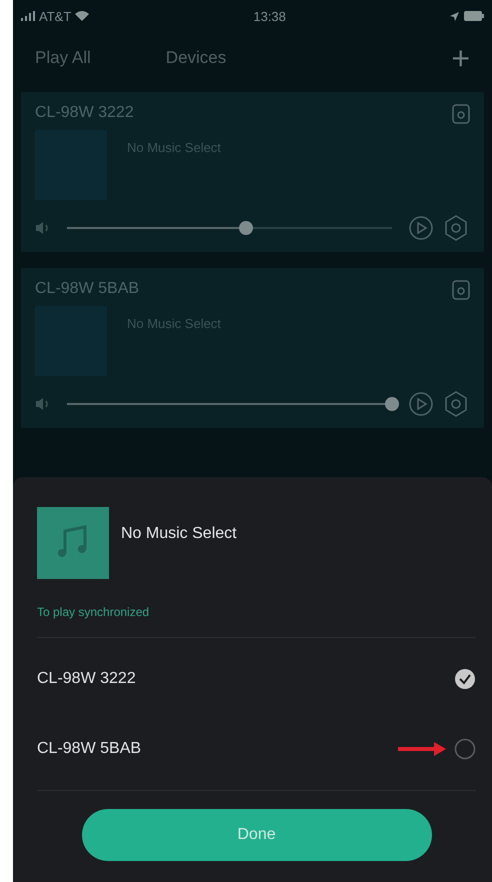 The image size is (492, 882). I want to click on carrier-name: AT&T, so click(55, 16).